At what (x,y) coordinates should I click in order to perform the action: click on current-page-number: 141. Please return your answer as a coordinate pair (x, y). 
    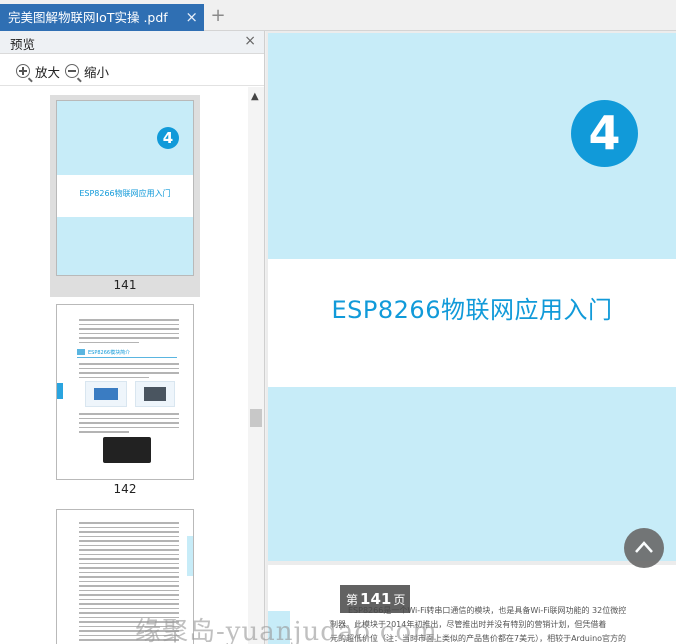
    Looking at the image, I should click on (376, 599).